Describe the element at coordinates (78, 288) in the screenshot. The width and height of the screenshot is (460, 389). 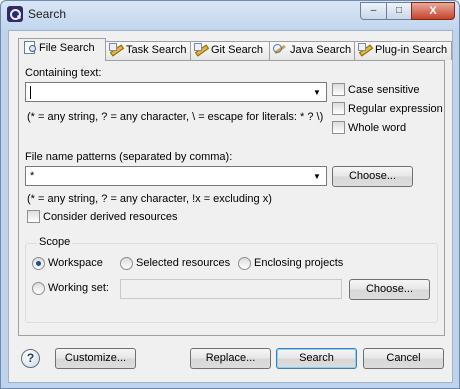
I see `working-set-label: Working set:` at that location.